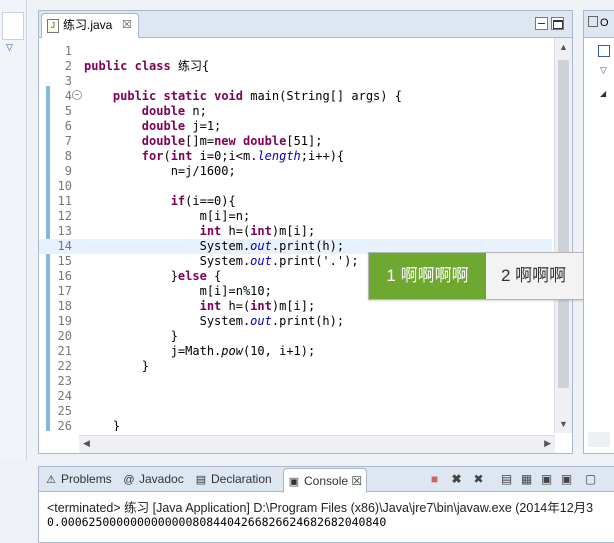  I want to click on line-number: 1, so click(68, 51).